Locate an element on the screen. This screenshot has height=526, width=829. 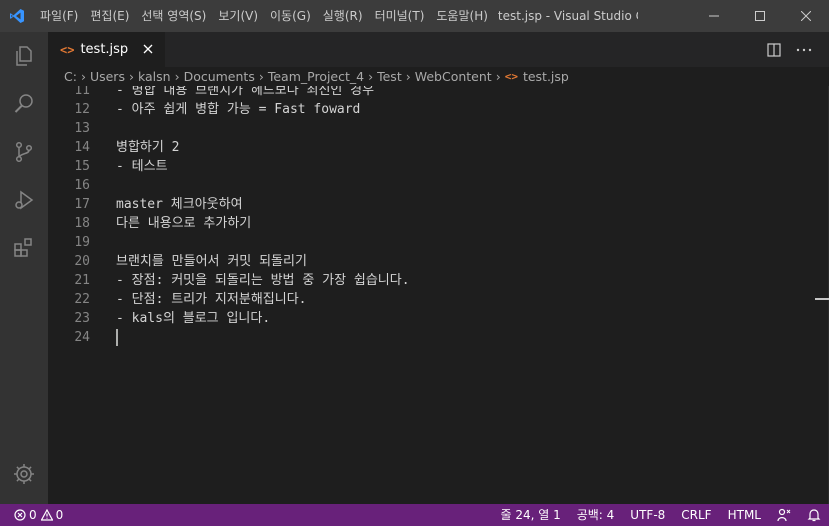
code-line: 15 - 테스트 is located at coordinates (438, 166).